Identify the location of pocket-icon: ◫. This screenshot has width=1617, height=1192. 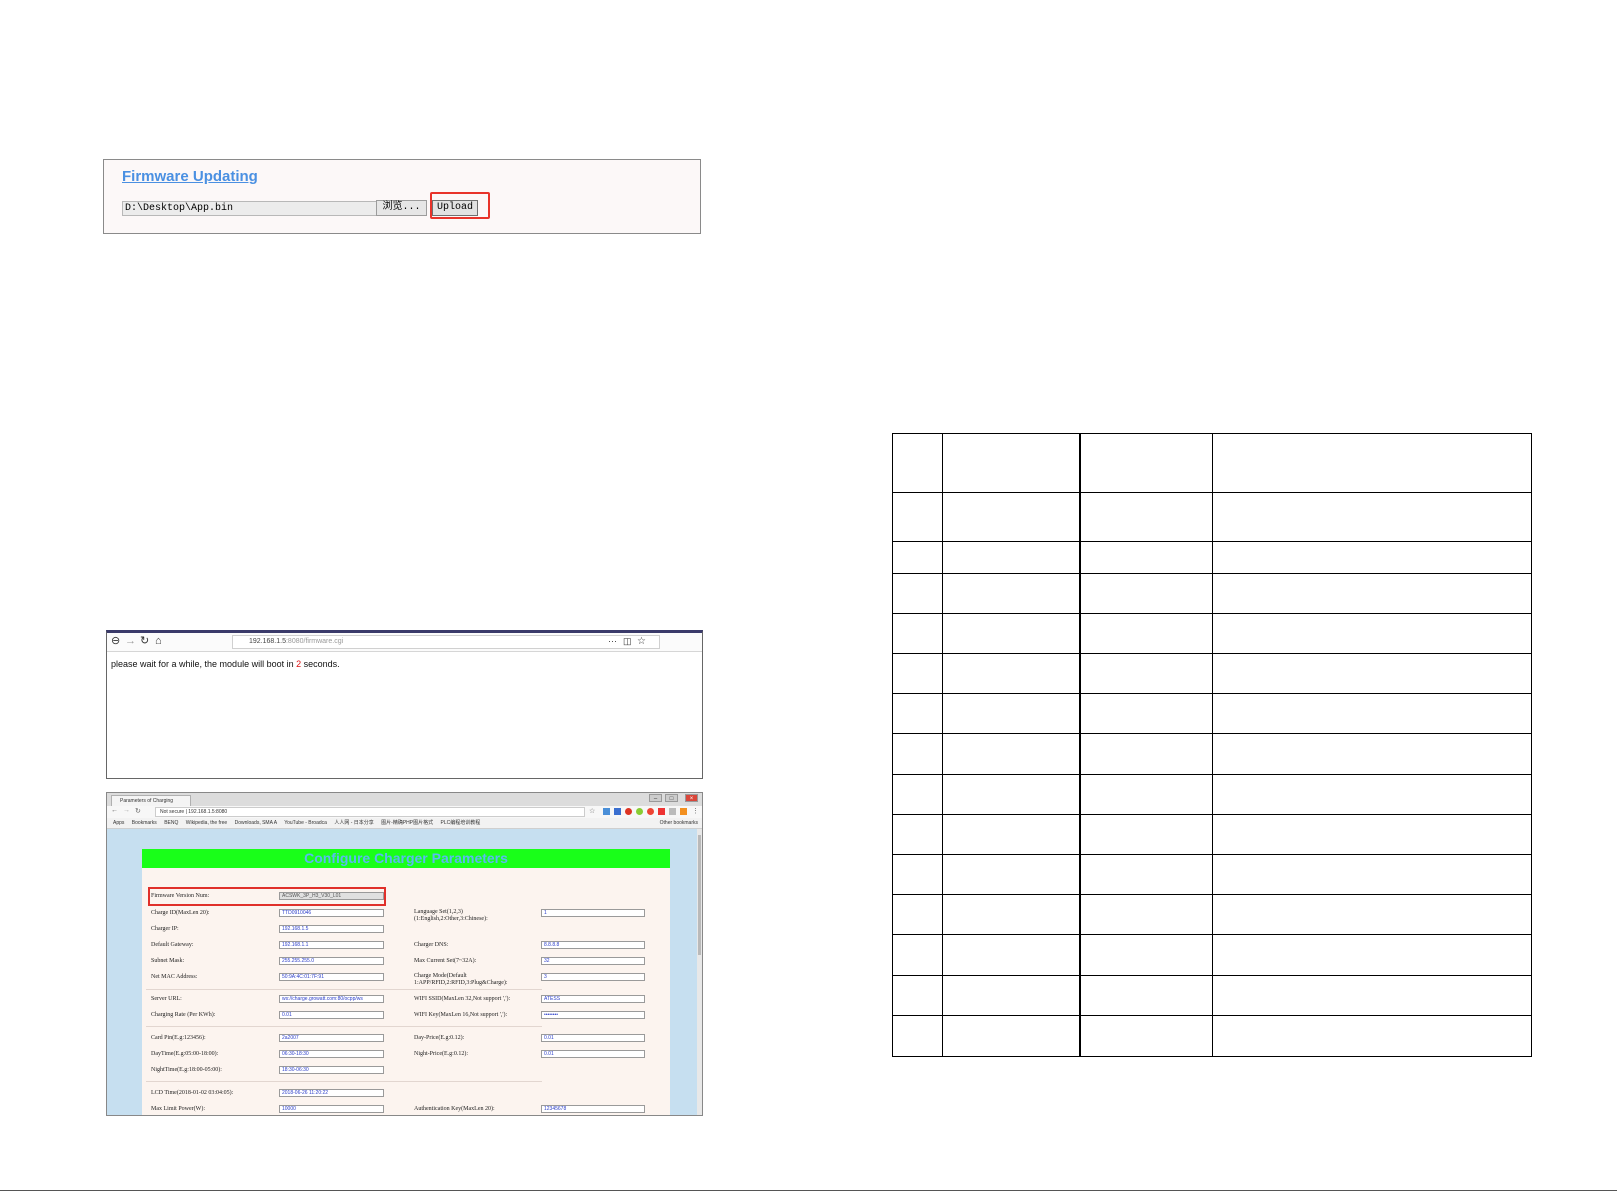
(627, 641).